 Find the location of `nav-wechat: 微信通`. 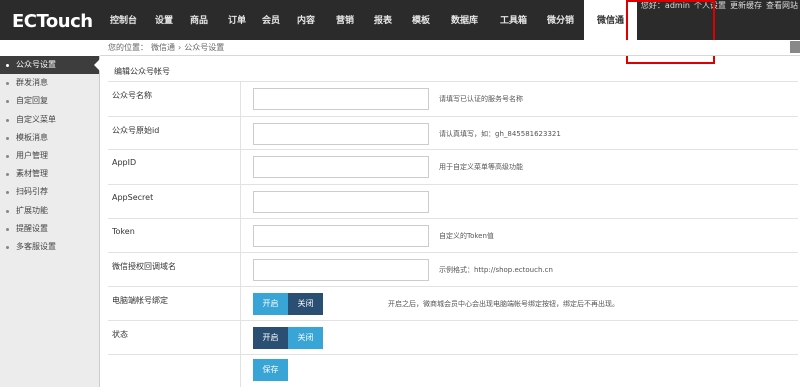

nav-wechat: 微信通 is located at coordinates (610, 20).